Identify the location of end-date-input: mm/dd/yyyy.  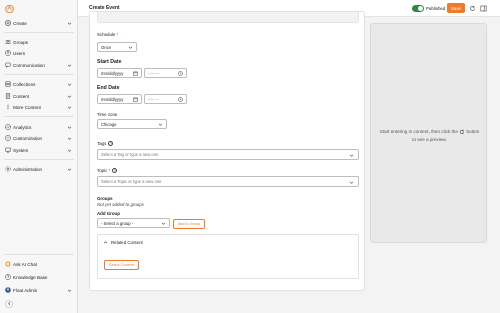
(119, 99).